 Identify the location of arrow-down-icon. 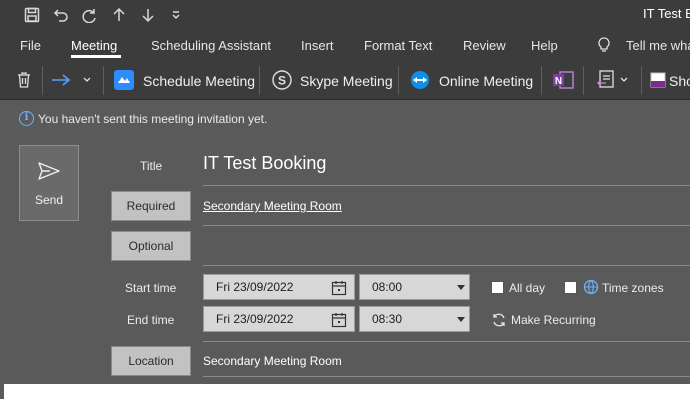
(148, 14).